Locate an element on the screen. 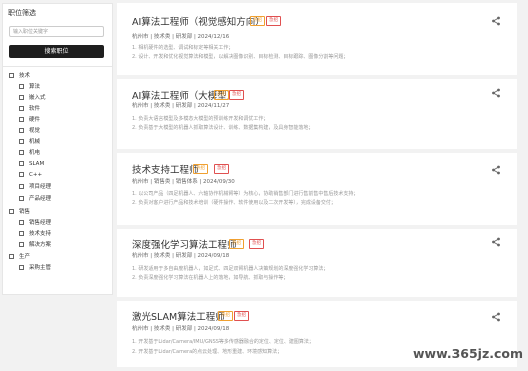 This screenshot has width=528, height=371. category-label: 采购主管 is located at coordinates (40, 268).